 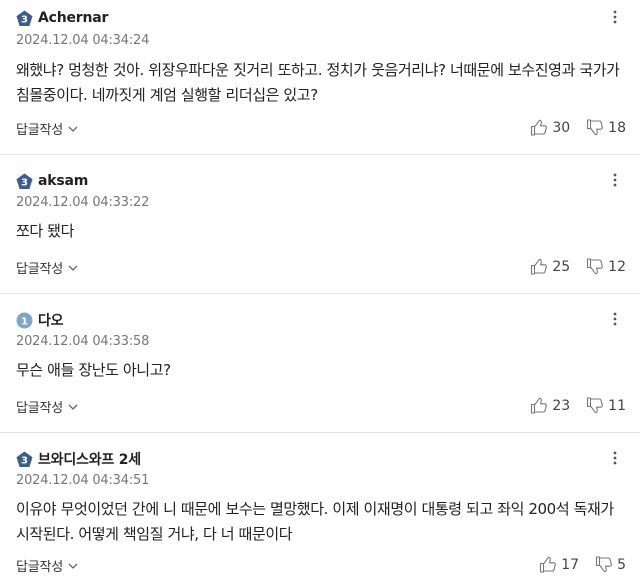 What do you see at coordinates (83, 341) in the screenshot?
I see `comment-date: 2024.12.04 04:33:58` at bounding box center [83, 341].